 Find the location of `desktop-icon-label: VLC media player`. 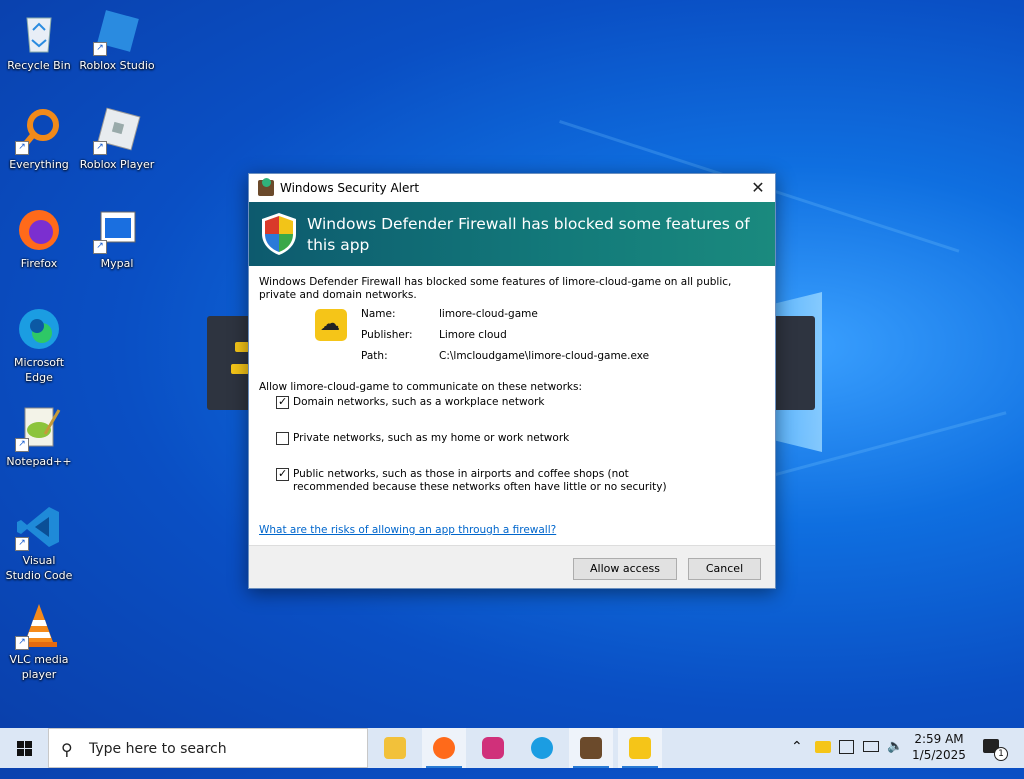

desktop-icon-label: VLC media player is located at coordinates (39, 667).